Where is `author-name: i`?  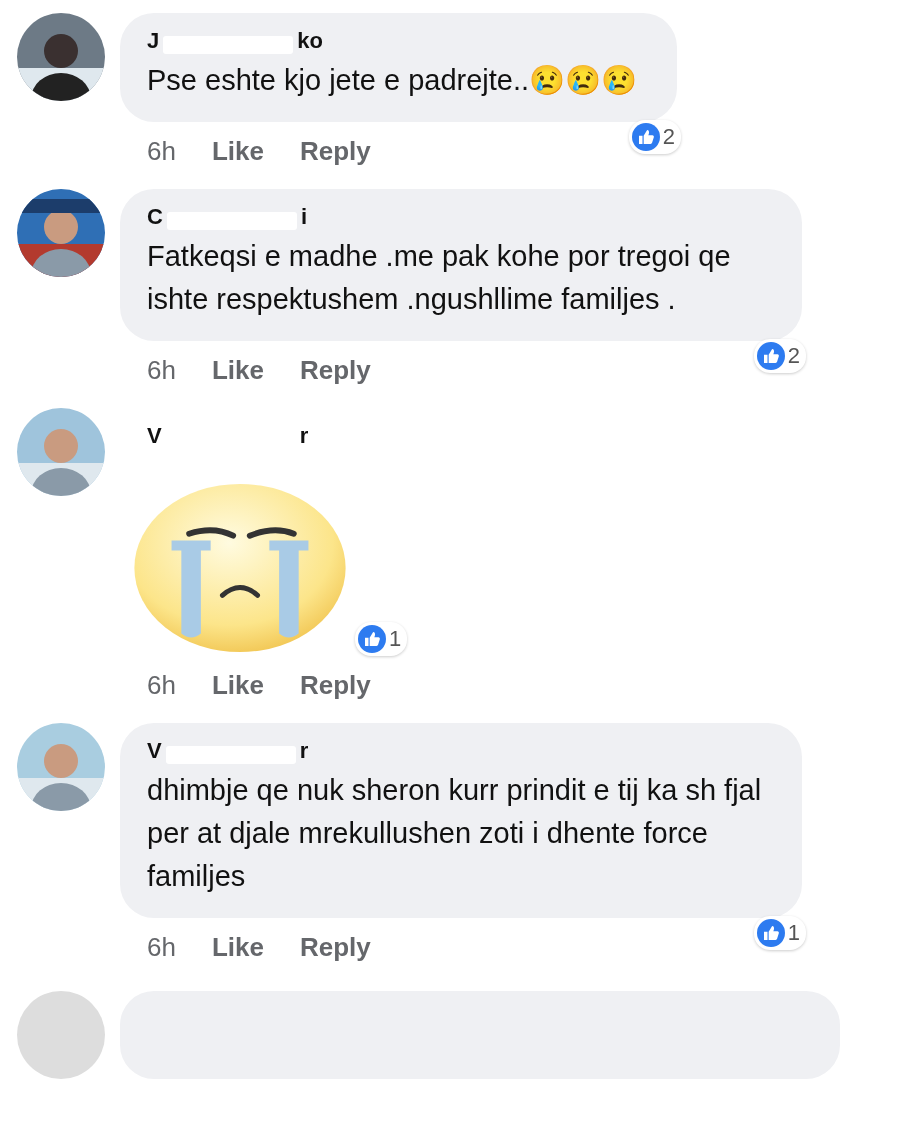
author-name: i is located at coordinates (303, 217).